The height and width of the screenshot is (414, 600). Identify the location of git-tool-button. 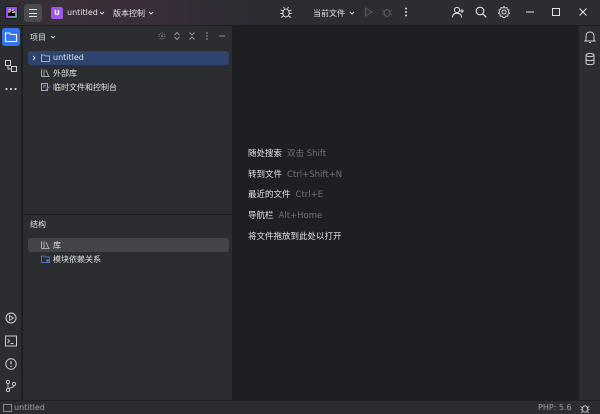
(11, 386).